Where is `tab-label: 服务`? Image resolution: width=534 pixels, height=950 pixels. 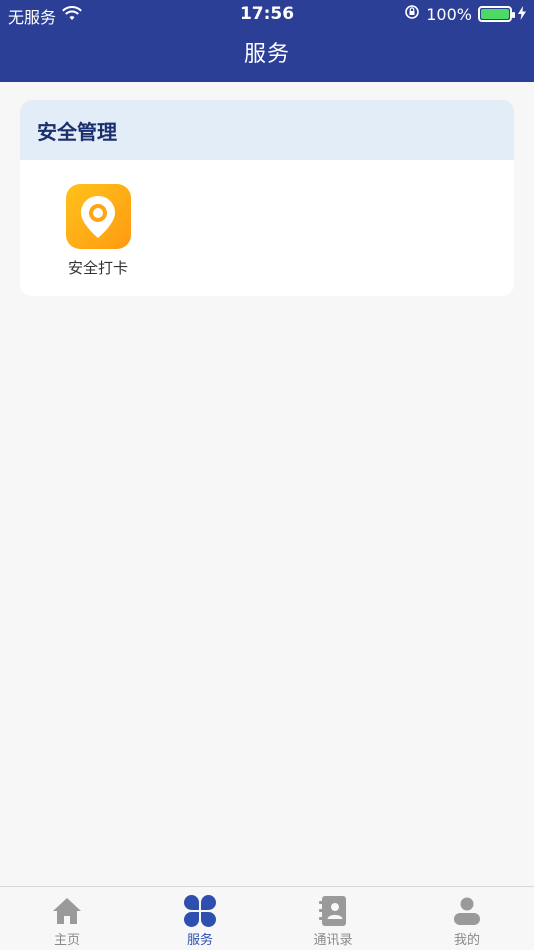 tab-label: 服务 is located at coordinates (199, 940).